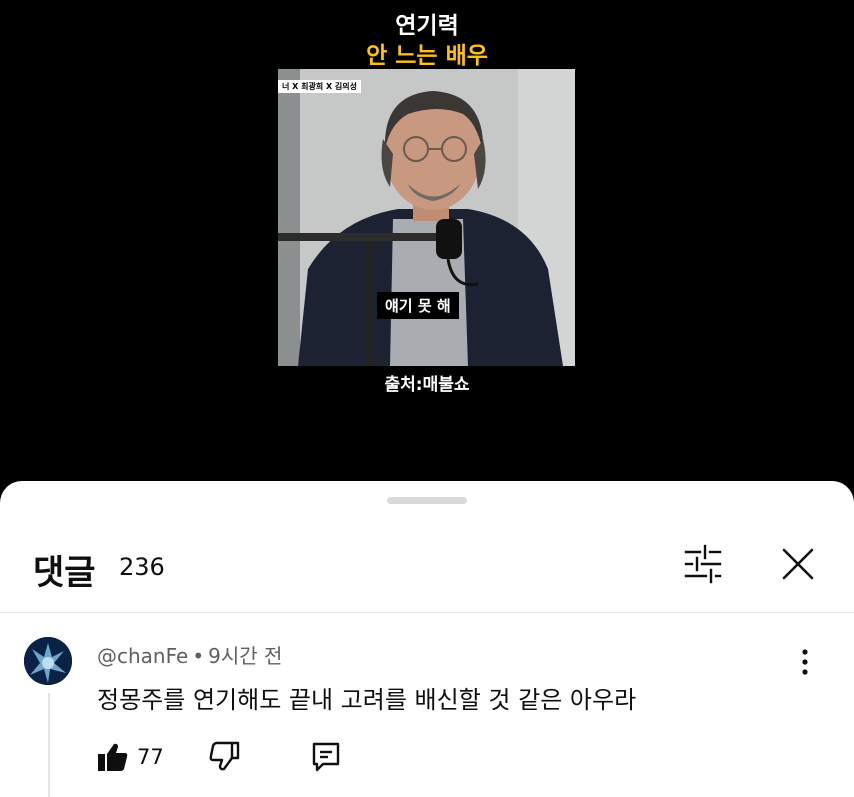 This screenshot has height=797, width=854. What do you see at coordinates (427, 26) in the screenshot?
I see `video-title-line1: 연기력` at bounding box center [427, 26].